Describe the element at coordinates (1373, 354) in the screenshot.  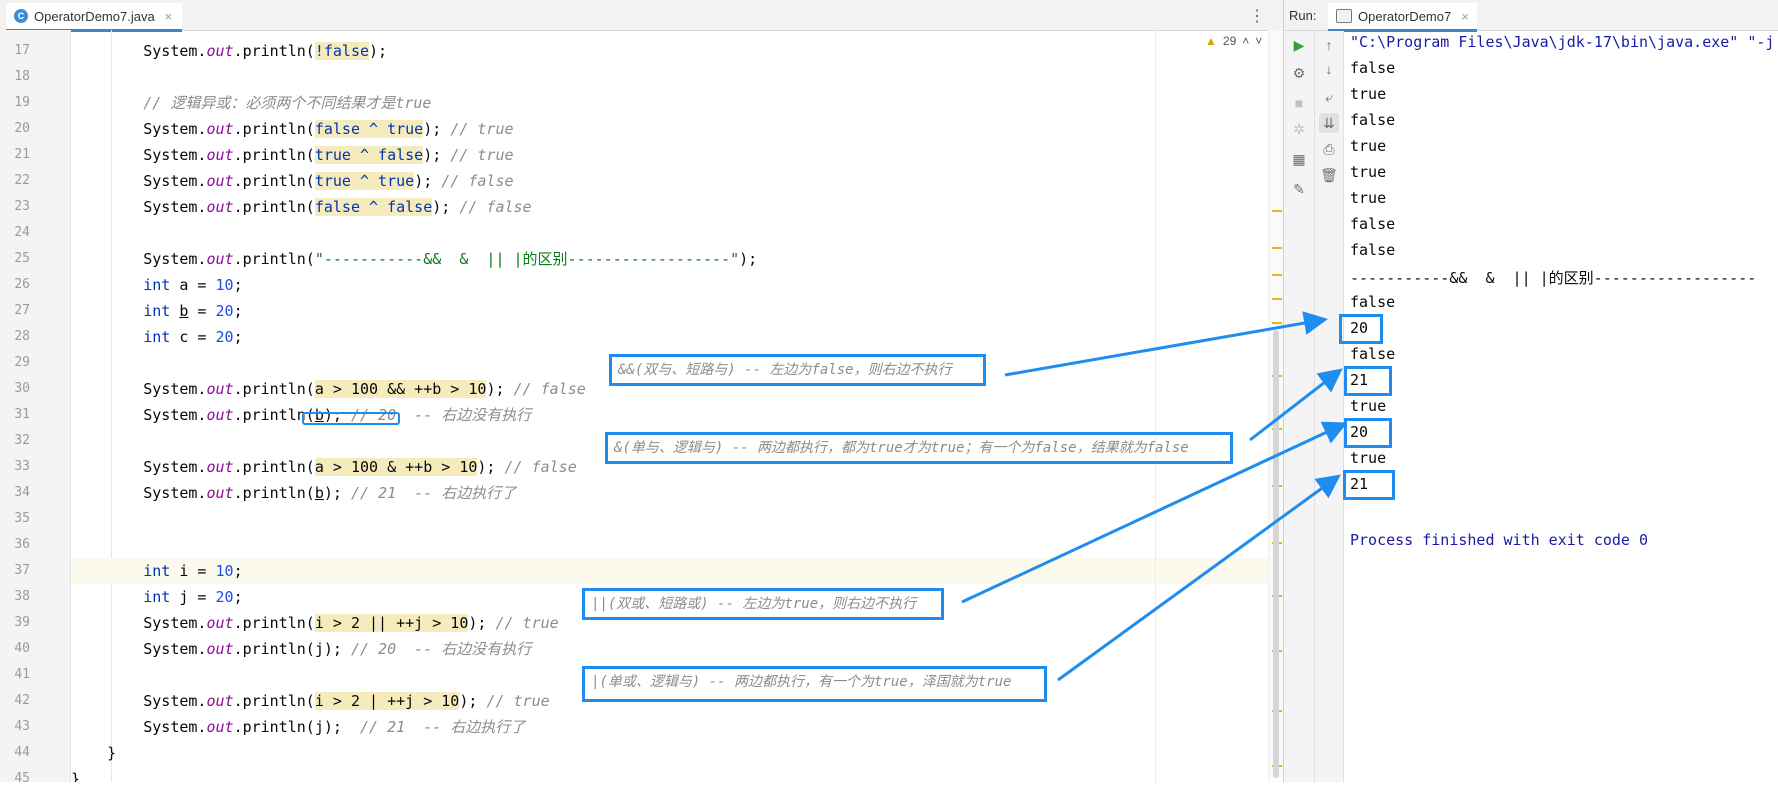
I see `console-line: false` at that location.